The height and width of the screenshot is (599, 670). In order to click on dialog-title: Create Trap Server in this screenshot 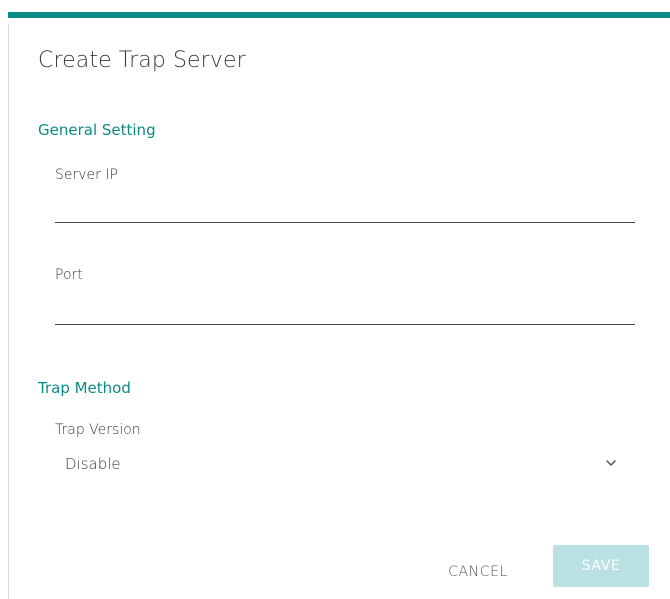, I will do `click(142, 60)`.